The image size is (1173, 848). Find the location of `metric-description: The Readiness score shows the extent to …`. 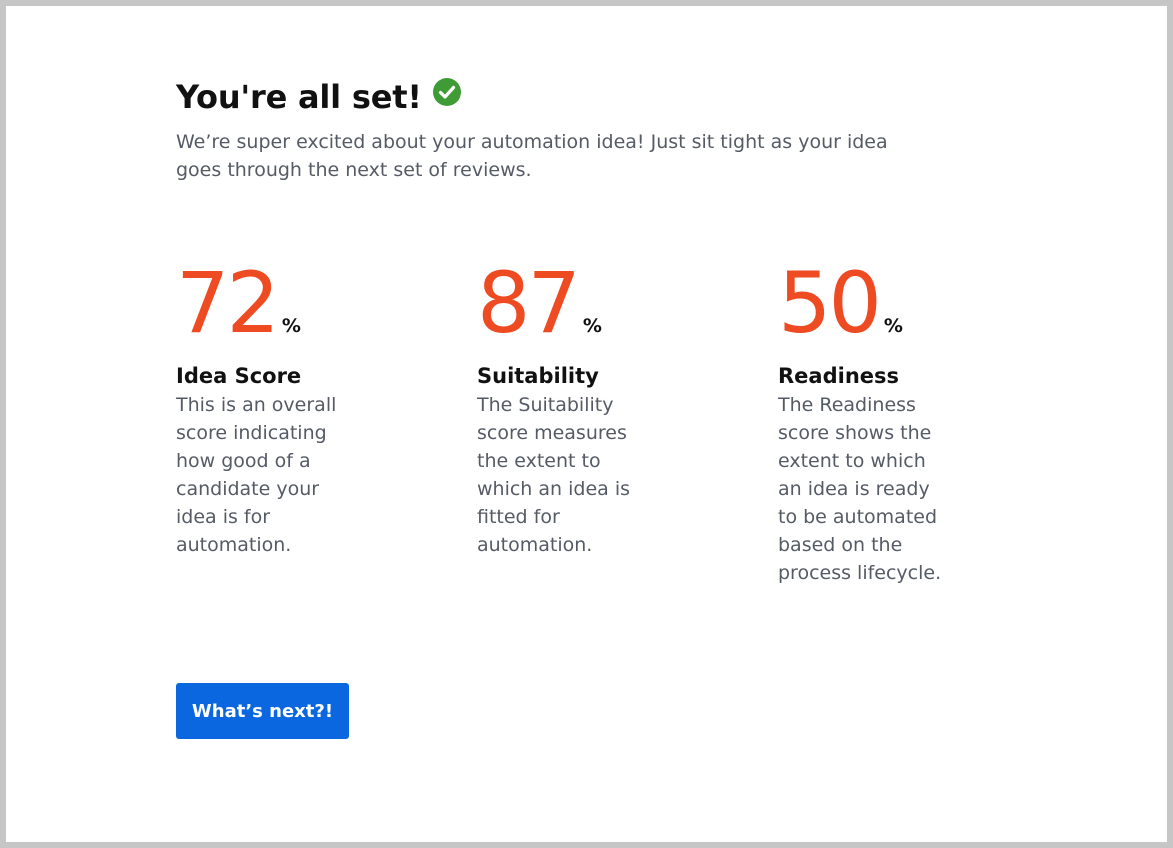

metric-description: The Readiness score shows the extent to … is located at coordinates (860, 489).